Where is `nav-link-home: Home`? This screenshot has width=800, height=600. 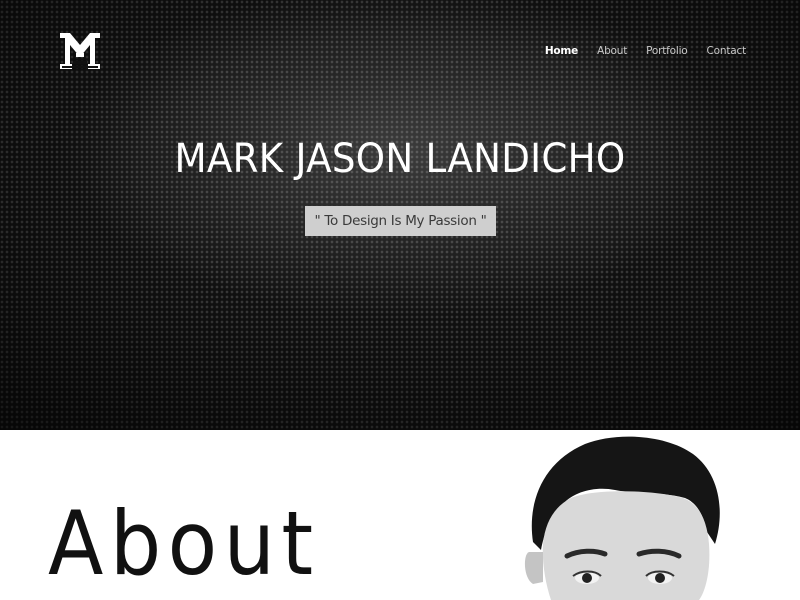
nav-link-home: Home is located at coordinates (561, 51).